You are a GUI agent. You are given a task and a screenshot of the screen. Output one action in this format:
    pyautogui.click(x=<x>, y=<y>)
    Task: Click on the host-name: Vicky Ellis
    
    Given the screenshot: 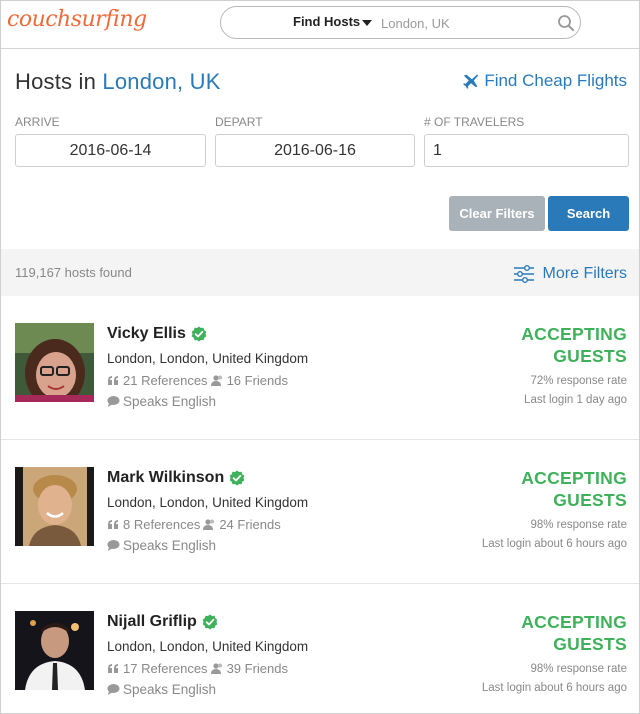 What is the action you would take?
    pyautogui.click(x=157, y=334)
    